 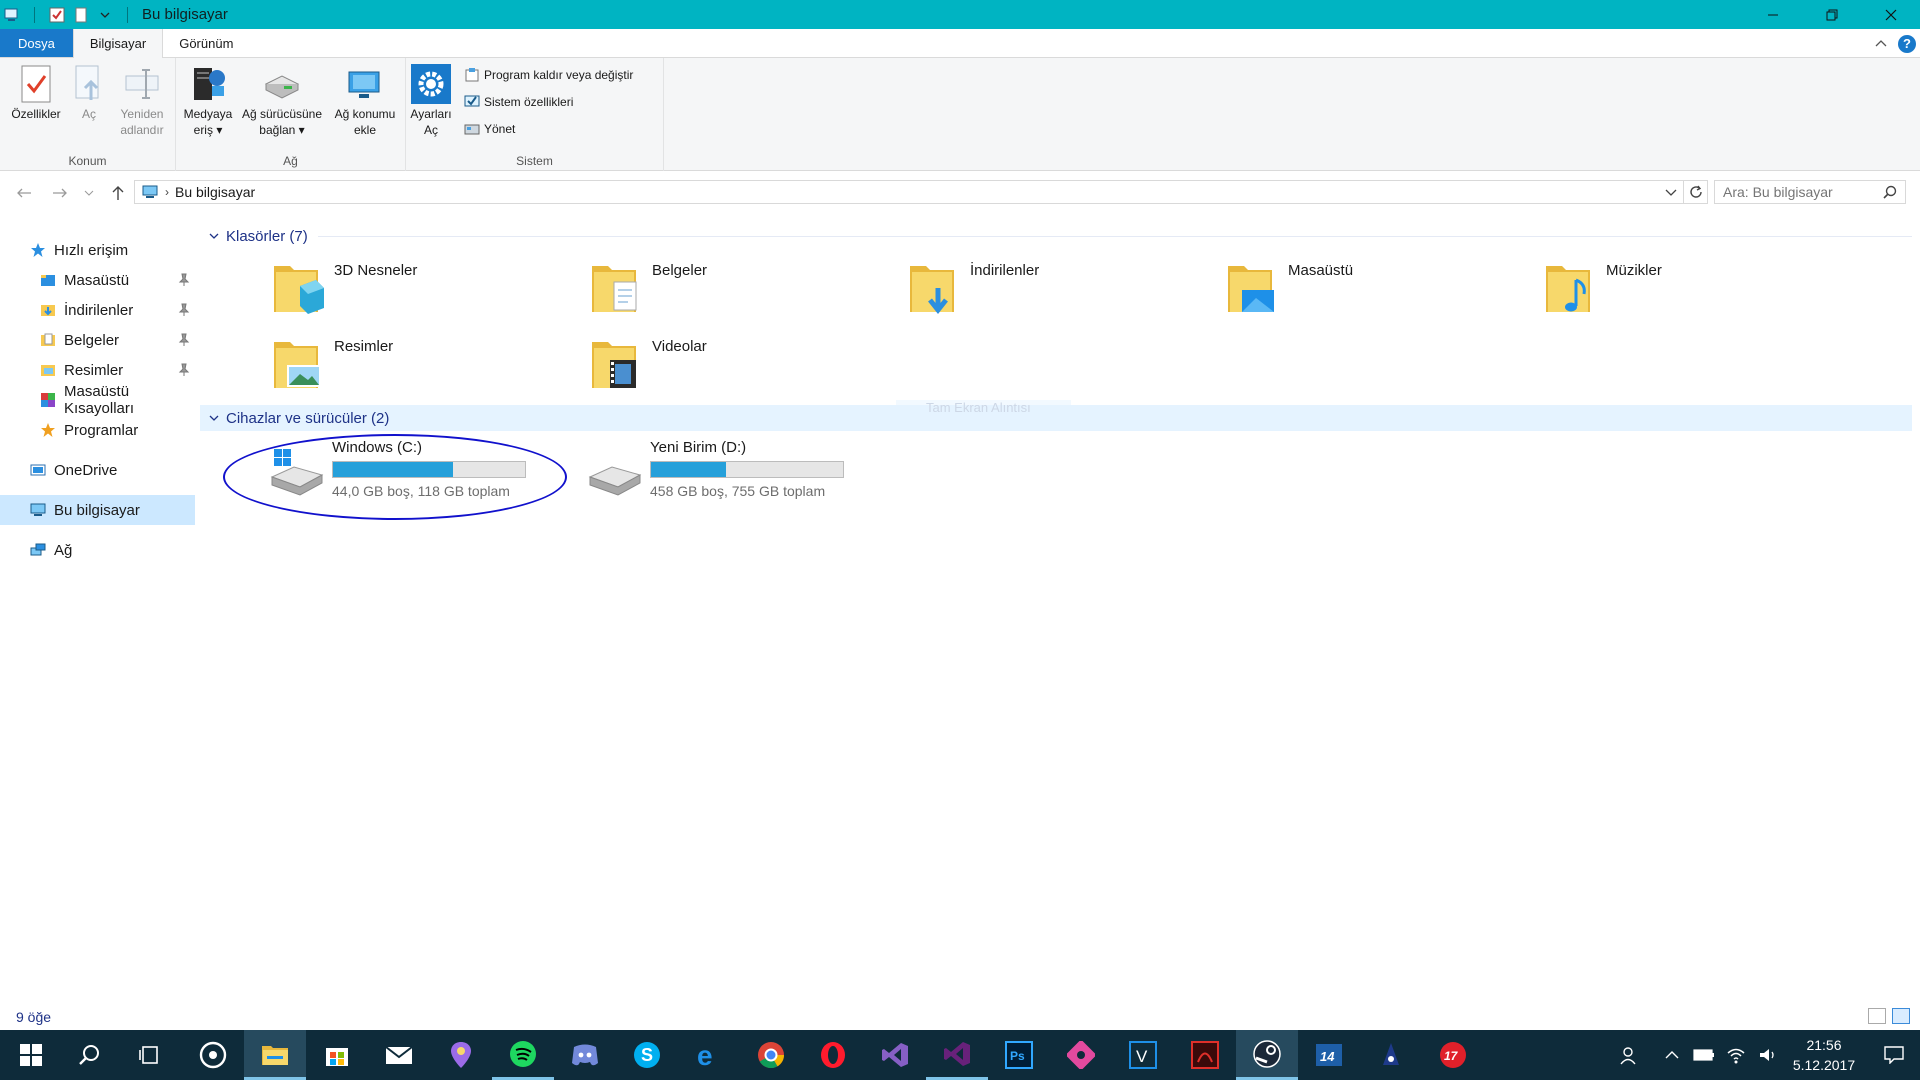 I want to click on mail-icon, so click(x=399, y=1055).